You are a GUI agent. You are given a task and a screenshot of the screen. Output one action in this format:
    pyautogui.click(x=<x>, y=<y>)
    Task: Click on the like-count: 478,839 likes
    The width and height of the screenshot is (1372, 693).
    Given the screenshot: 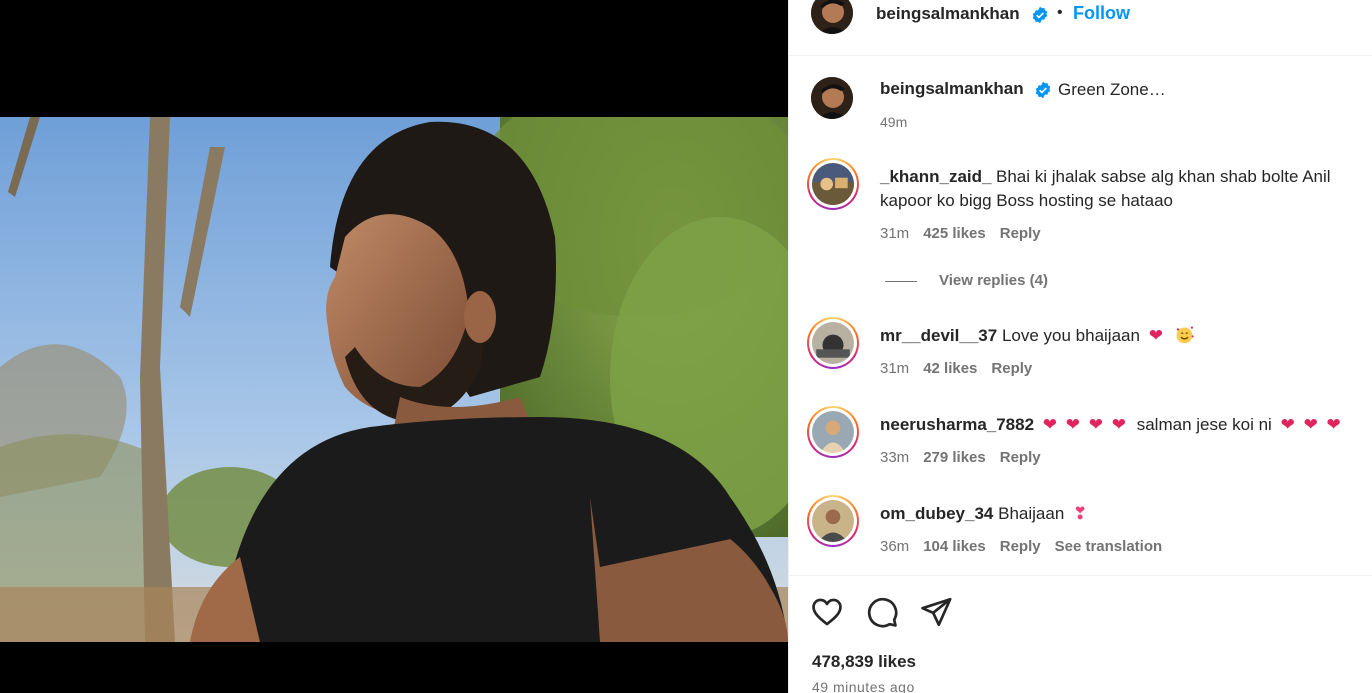 What is the action you would take?
    pyautogui.click(x=864, y=662)
    